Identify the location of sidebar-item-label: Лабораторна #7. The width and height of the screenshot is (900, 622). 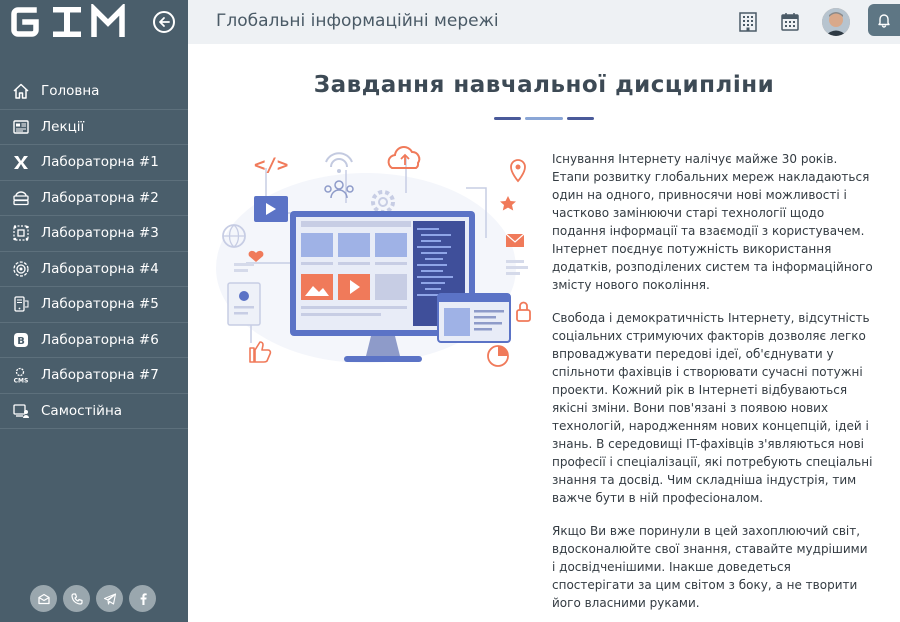
(100, 375).